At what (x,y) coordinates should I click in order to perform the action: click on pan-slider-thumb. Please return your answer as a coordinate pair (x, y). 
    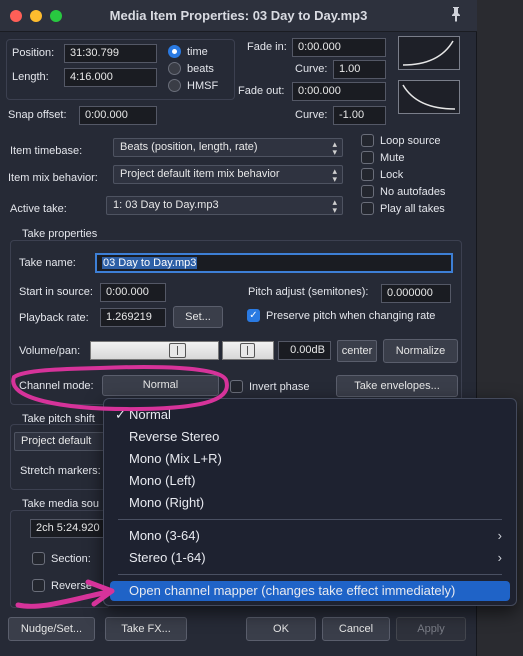
    Looking at the image, I should click on (247, 350).